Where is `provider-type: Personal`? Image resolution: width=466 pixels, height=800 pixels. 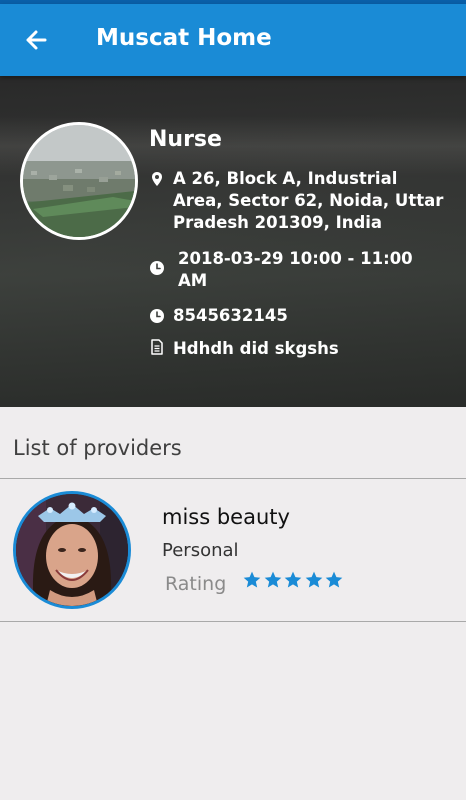
provider-type: Personal is located at coordinates (200, 550).